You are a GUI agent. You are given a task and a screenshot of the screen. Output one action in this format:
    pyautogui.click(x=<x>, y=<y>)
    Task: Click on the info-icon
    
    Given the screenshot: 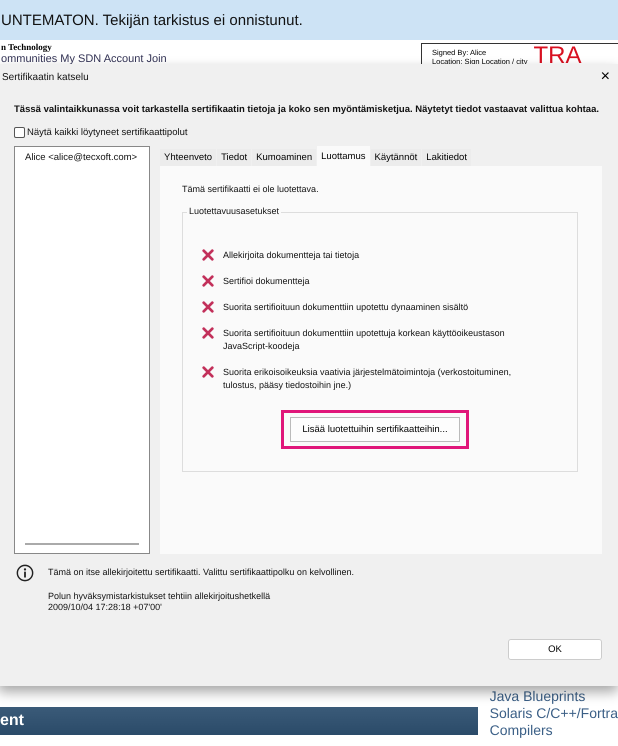 What is the action you would take?
    pyautogui.click(x=25, y=573)
    